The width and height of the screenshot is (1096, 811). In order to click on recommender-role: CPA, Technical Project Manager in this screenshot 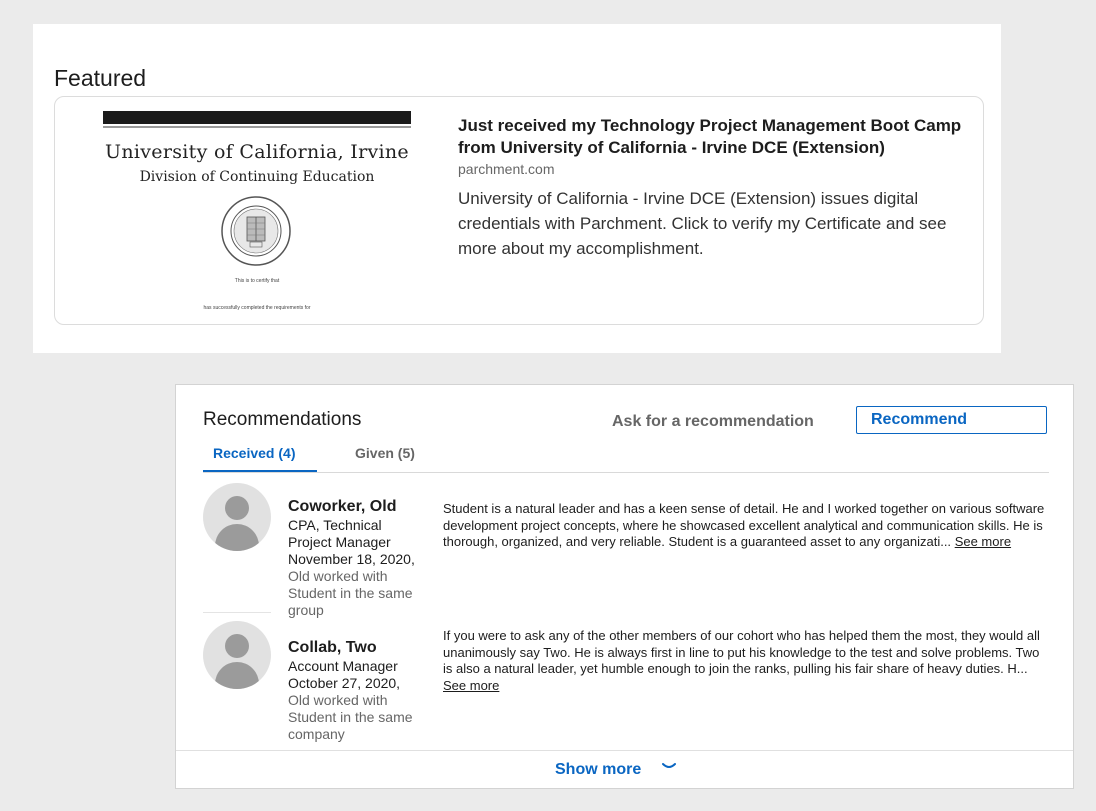, I will do `click(339, 533)`.